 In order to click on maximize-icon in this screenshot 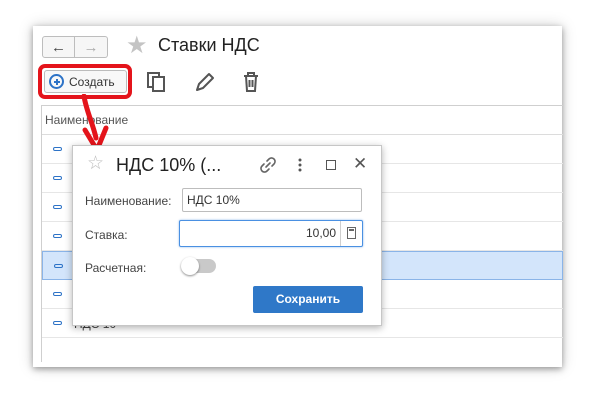, I will do `click(331, 165)`.